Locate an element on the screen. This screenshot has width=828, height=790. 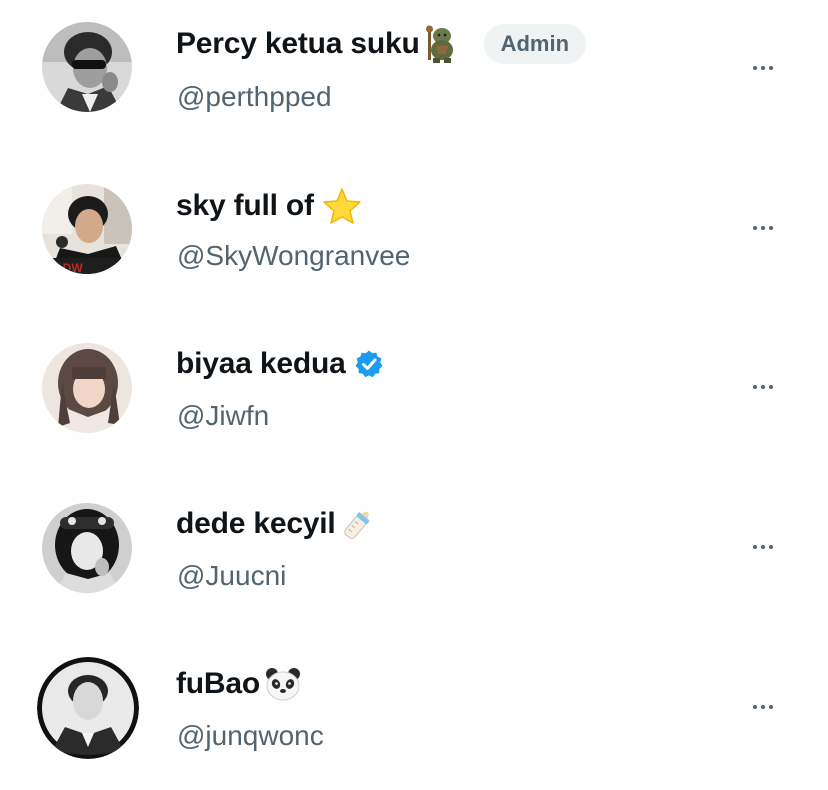
display-name: dede kecyil is located at coordinates (277, 524).